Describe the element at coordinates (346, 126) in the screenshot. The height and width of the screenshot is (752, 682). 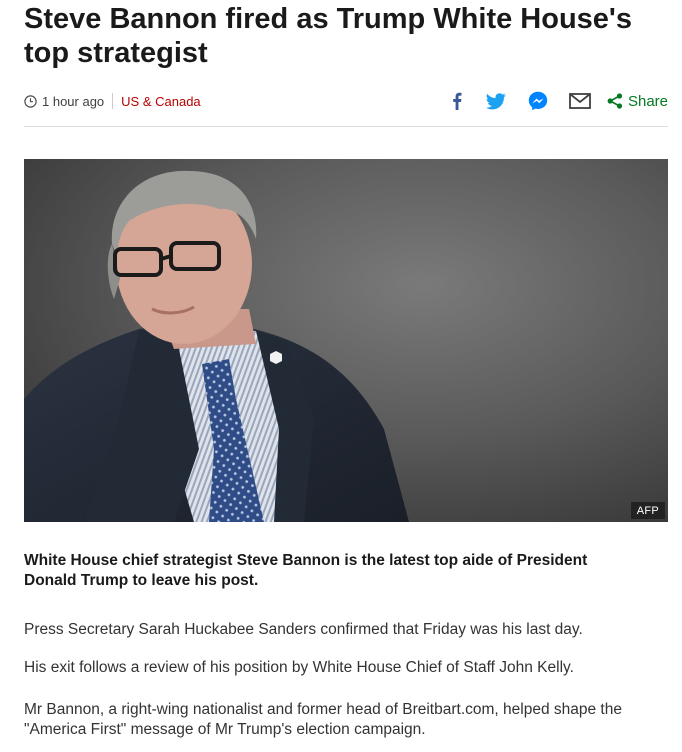
I see `divider` at that location.